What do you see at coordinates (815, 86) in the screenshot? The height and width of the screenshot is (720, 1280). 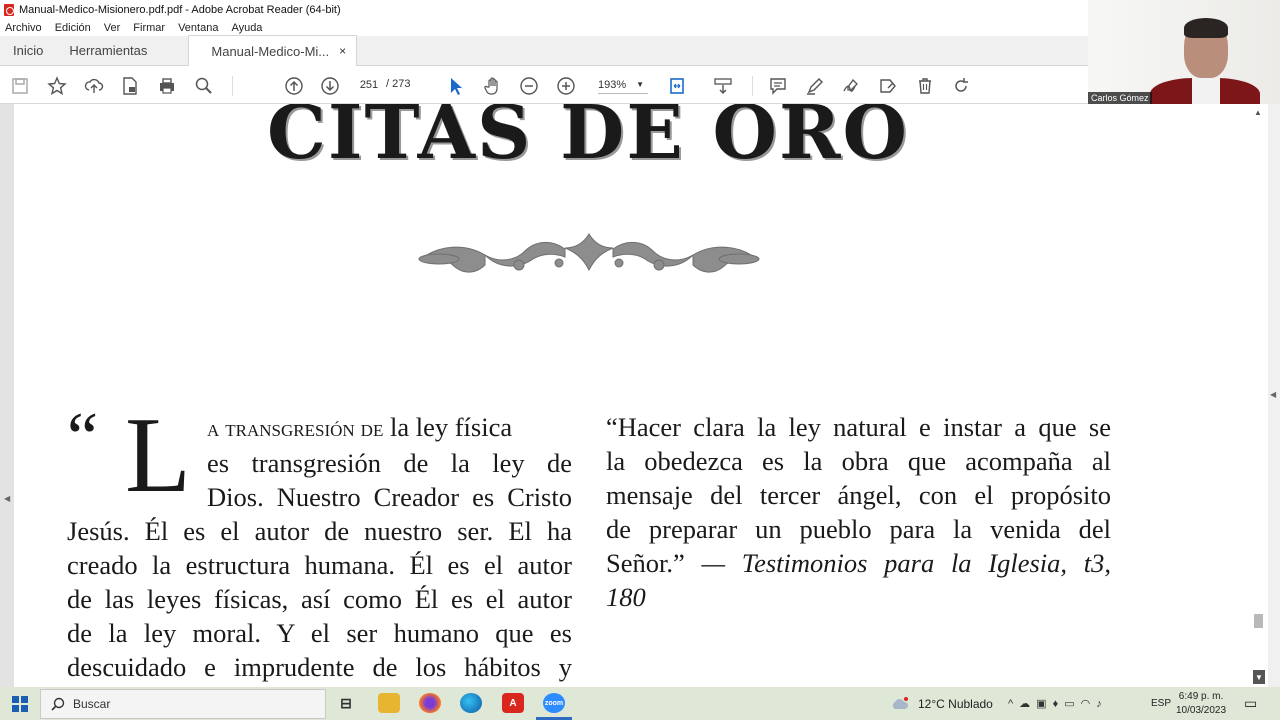 I see `highlight-icon` at bounding box center [815, 86].